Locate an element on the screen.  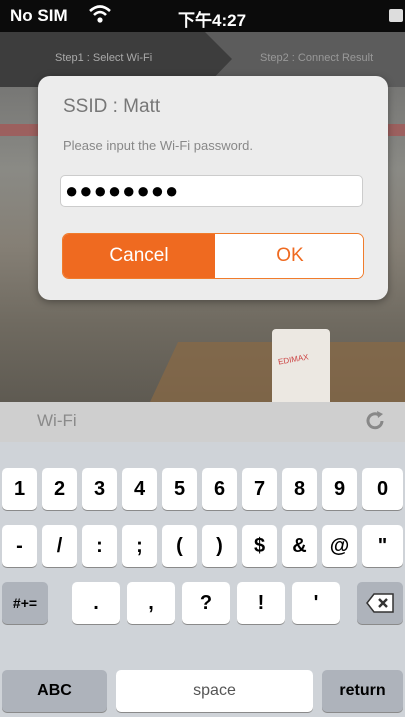
key-apostrophe: ' is located at coordinates (316, 603).